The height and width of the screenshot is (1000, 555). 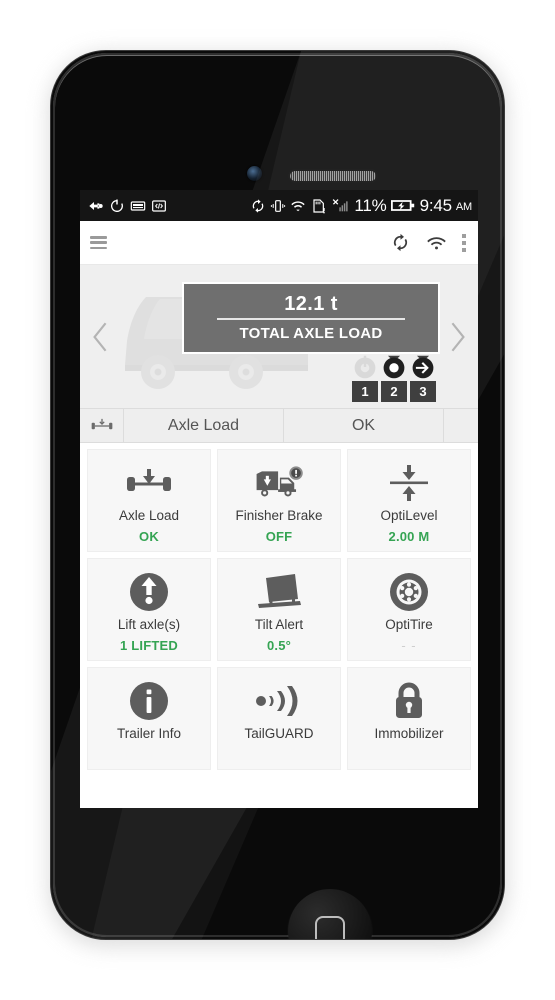 I want to click on hamburger-menu-icon, so click(x=98, y=242).